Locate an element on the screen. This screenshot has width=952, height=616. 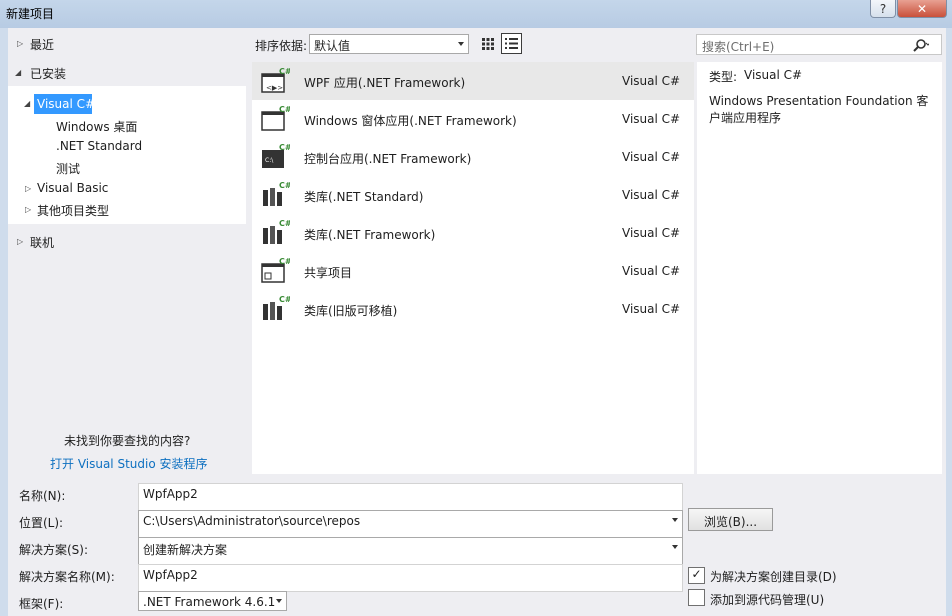
sort-label: 排序依据: is located at coordinates (281, 46).